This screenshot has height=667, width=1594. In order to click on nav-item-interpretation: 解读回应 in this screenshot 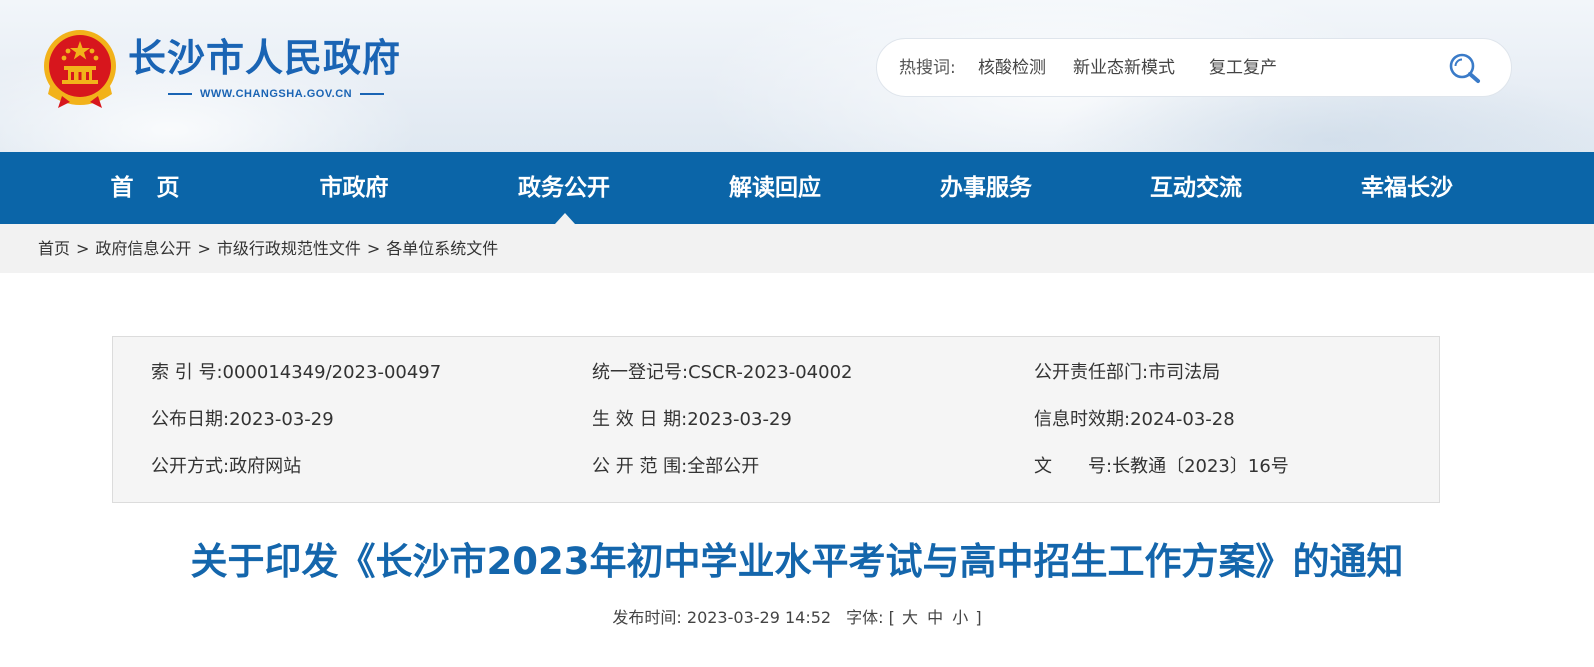, I will do `click(775, 188)`.